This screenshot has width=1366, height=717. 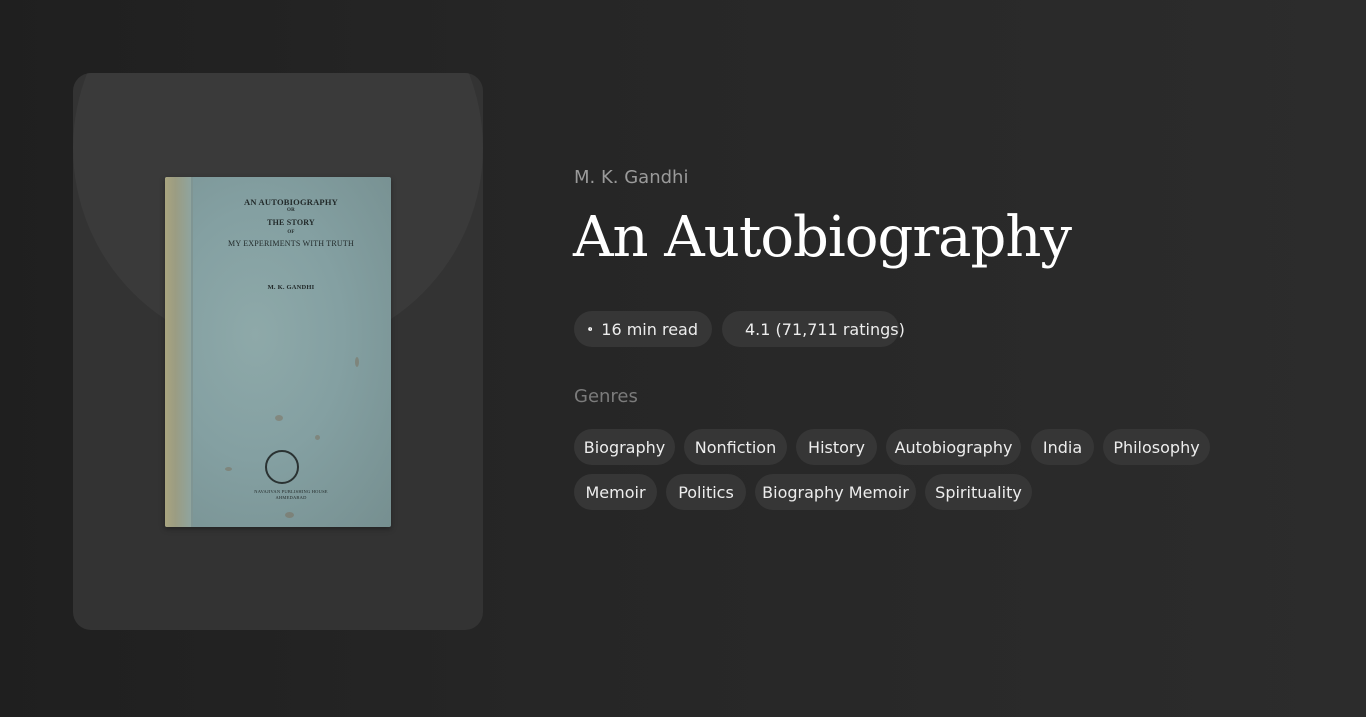 I want to click on genre-tag-india: India, so click(x=1062, y=447).